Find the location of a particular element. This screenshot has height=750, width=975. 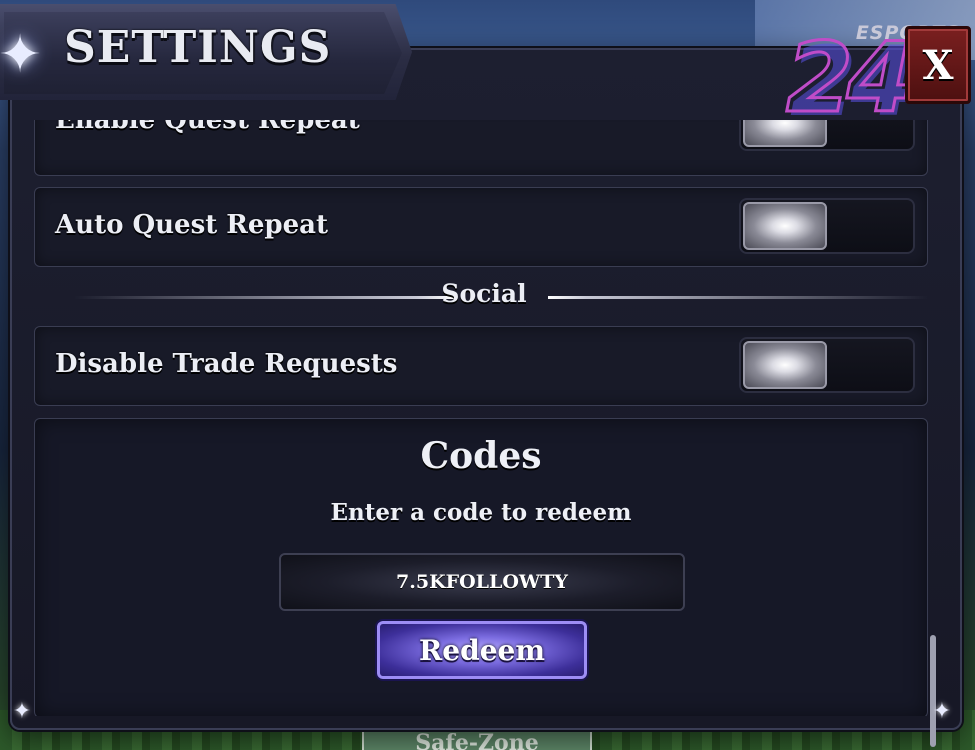

setting-label: Enable Quest Repeat is located at coordinates (207, 127).